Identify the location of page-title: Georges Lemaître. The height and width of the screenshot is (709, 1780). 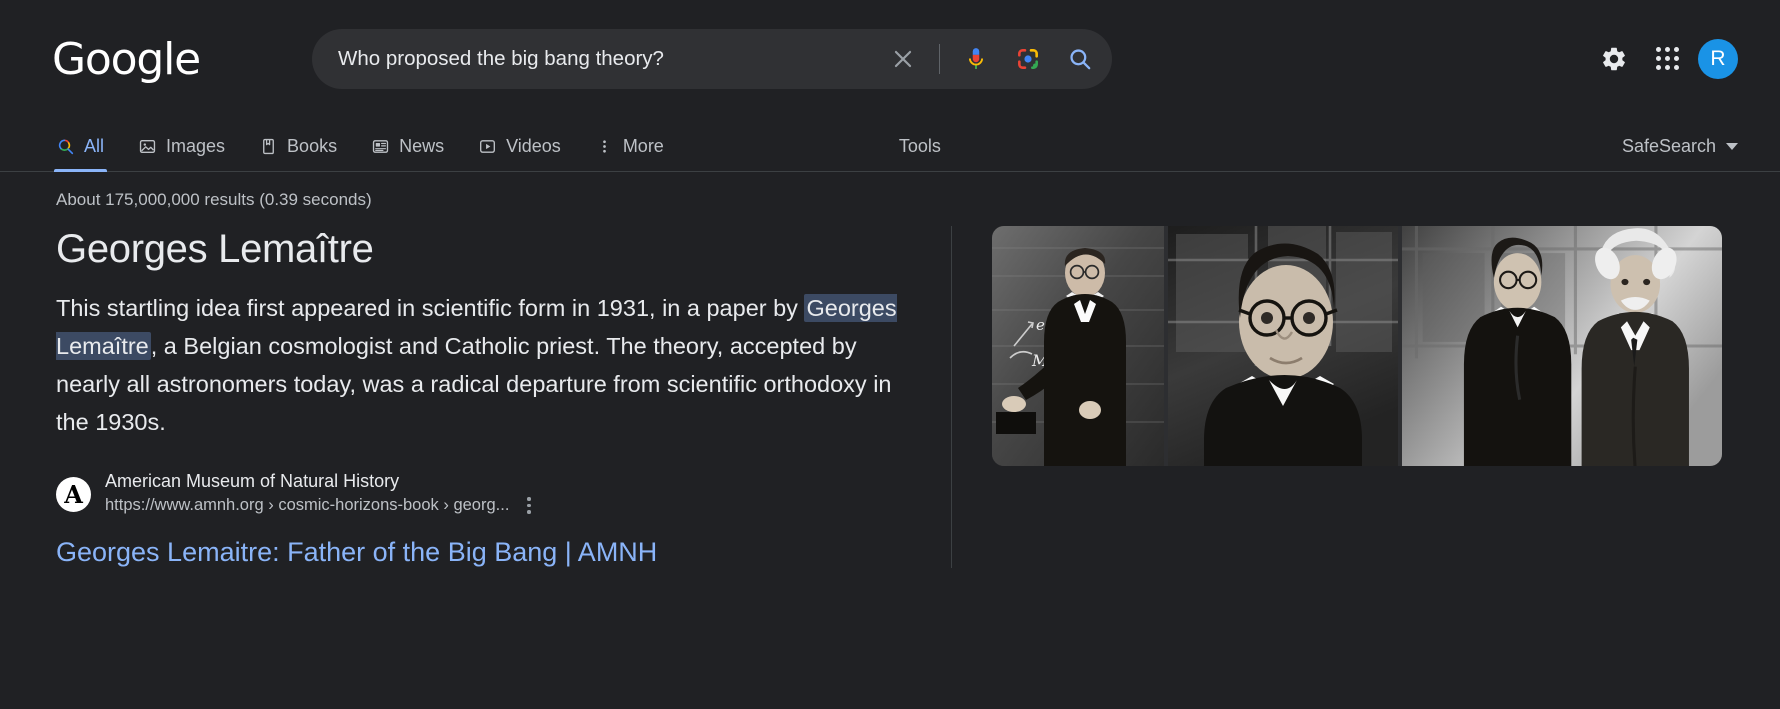
(215, 249).